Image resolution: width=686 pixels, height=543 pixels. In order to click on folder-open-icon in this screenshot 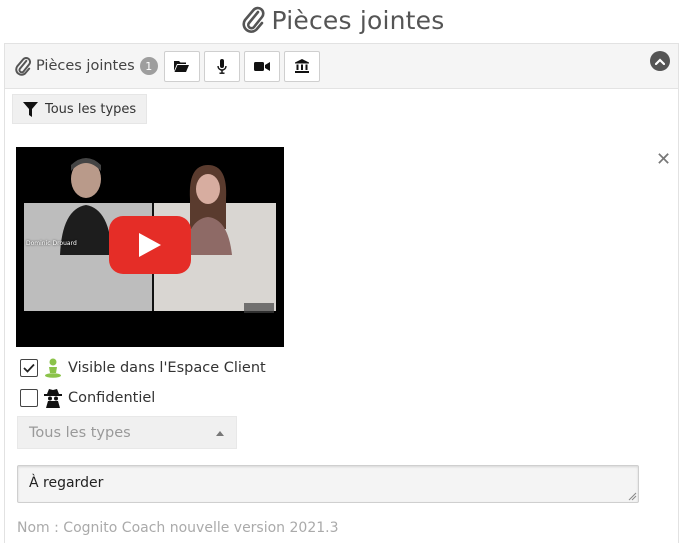, I will do `click(182, 66)`.